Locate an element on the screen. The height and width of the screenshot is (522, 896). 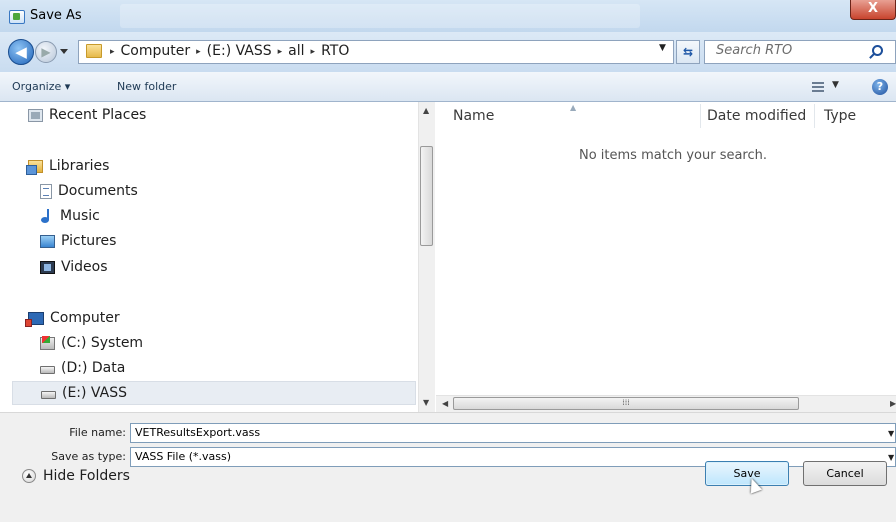
nav-item-videos: Videos is located at coordinates (74, 267).